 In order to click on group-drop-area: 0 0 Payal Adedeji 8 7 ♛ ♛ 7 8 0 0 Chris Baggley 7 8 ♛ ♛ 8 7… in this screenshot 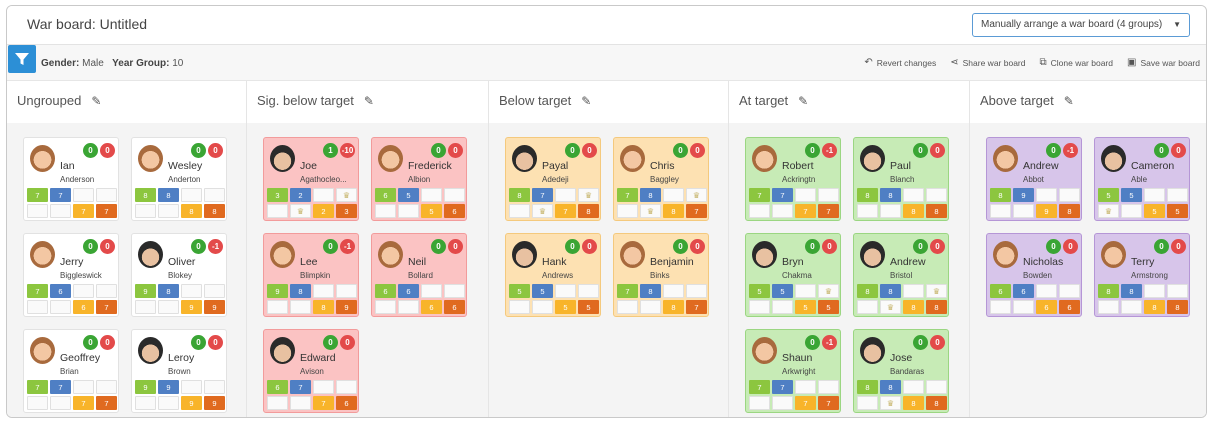, I will do `click(608, 270)`.